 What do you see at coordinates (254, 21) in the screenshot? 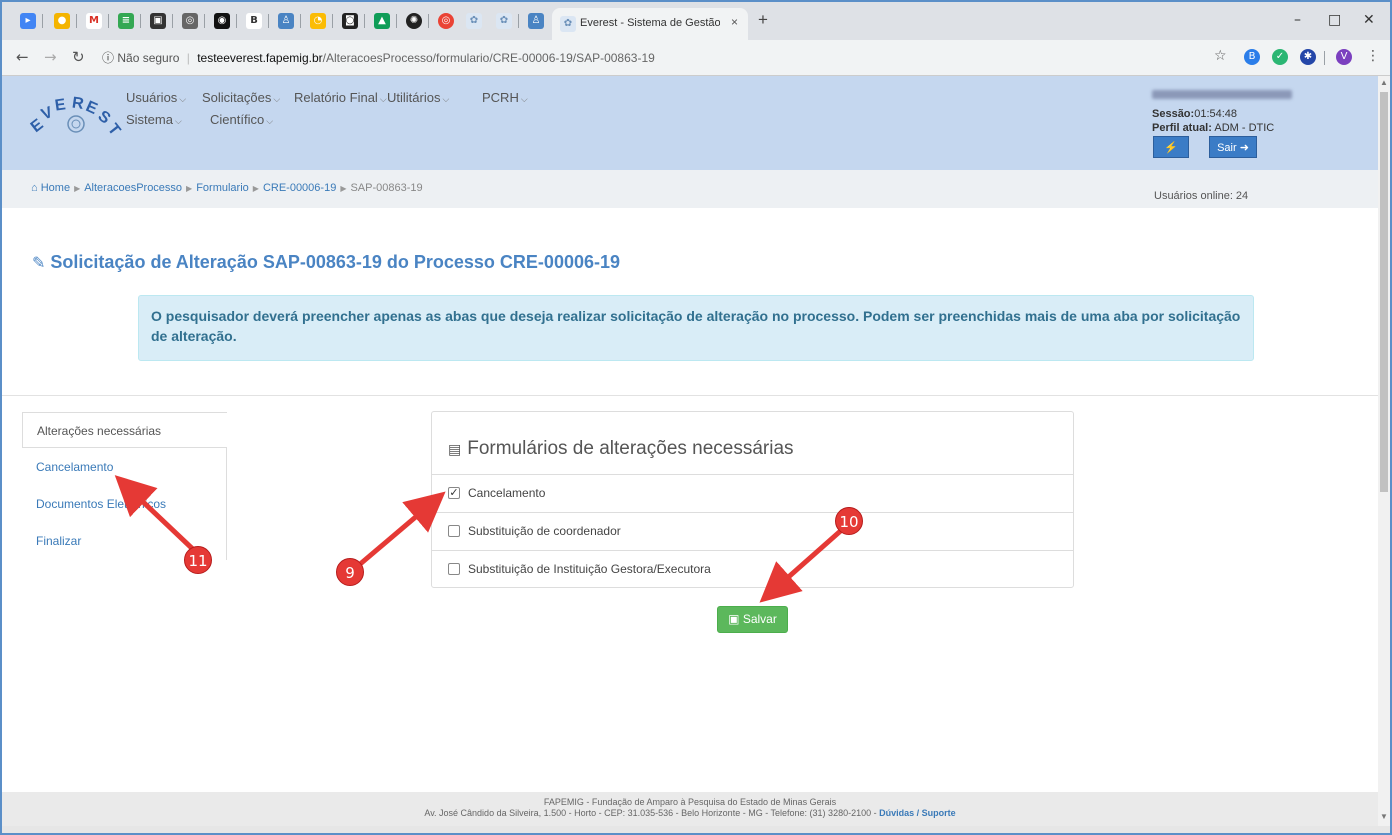
I see `b-favicon-icon: B` at bounding box center [254, 21].